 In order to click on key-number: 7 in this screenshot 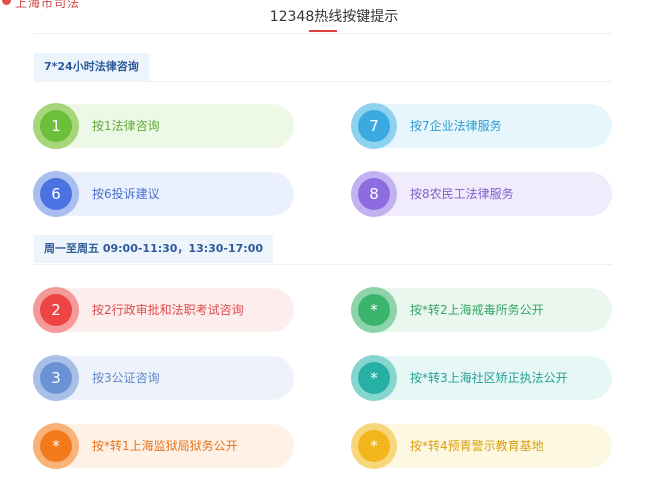, I will do `click(374, 126)`.